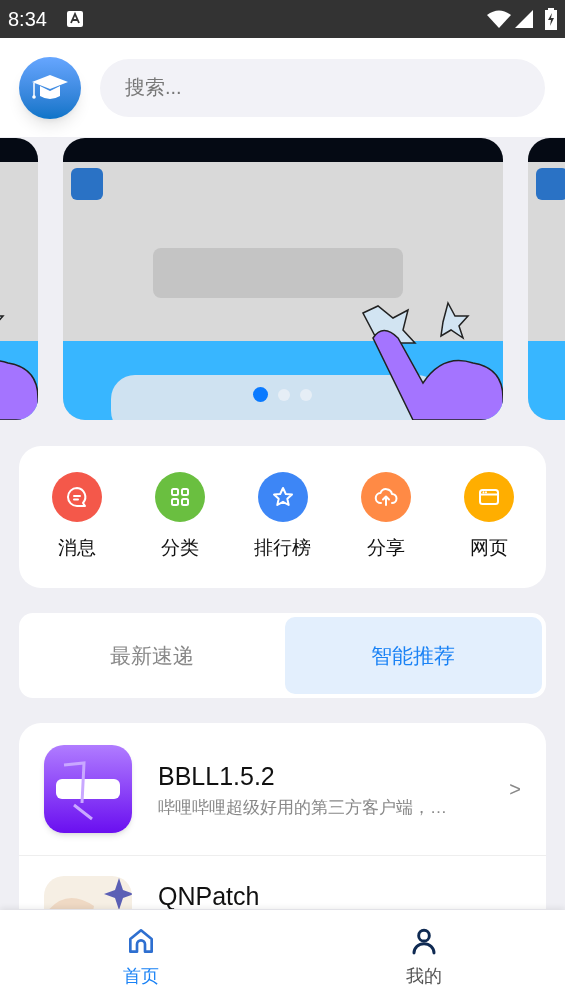 Image resolution: width=565 pixels, height=1004 pixels. What do you see at coordinates (282, 789) in the screenshot?
I see `app-list-item: BBLL1.5.2 哔哩哔哩超级好用的第三方客户端，… >` at bounding box center [282, 789].